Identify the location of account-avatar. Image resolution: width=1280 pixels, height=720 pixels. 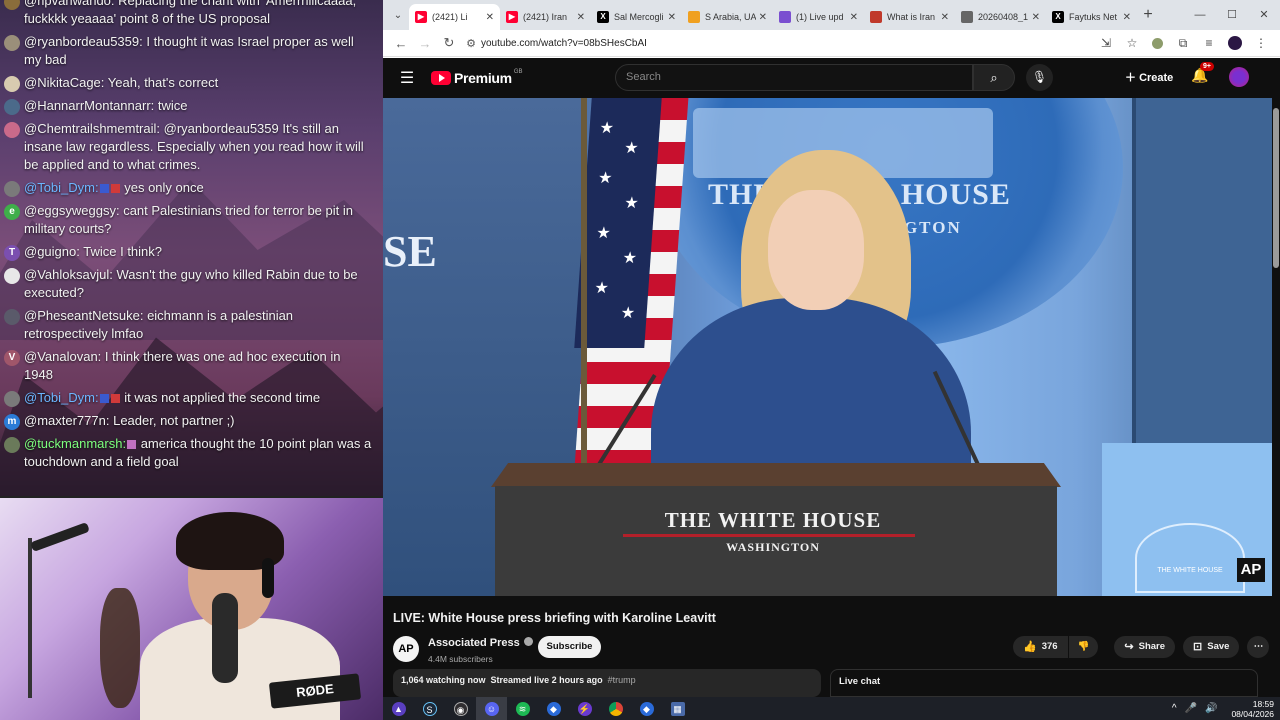
(1239, 77).